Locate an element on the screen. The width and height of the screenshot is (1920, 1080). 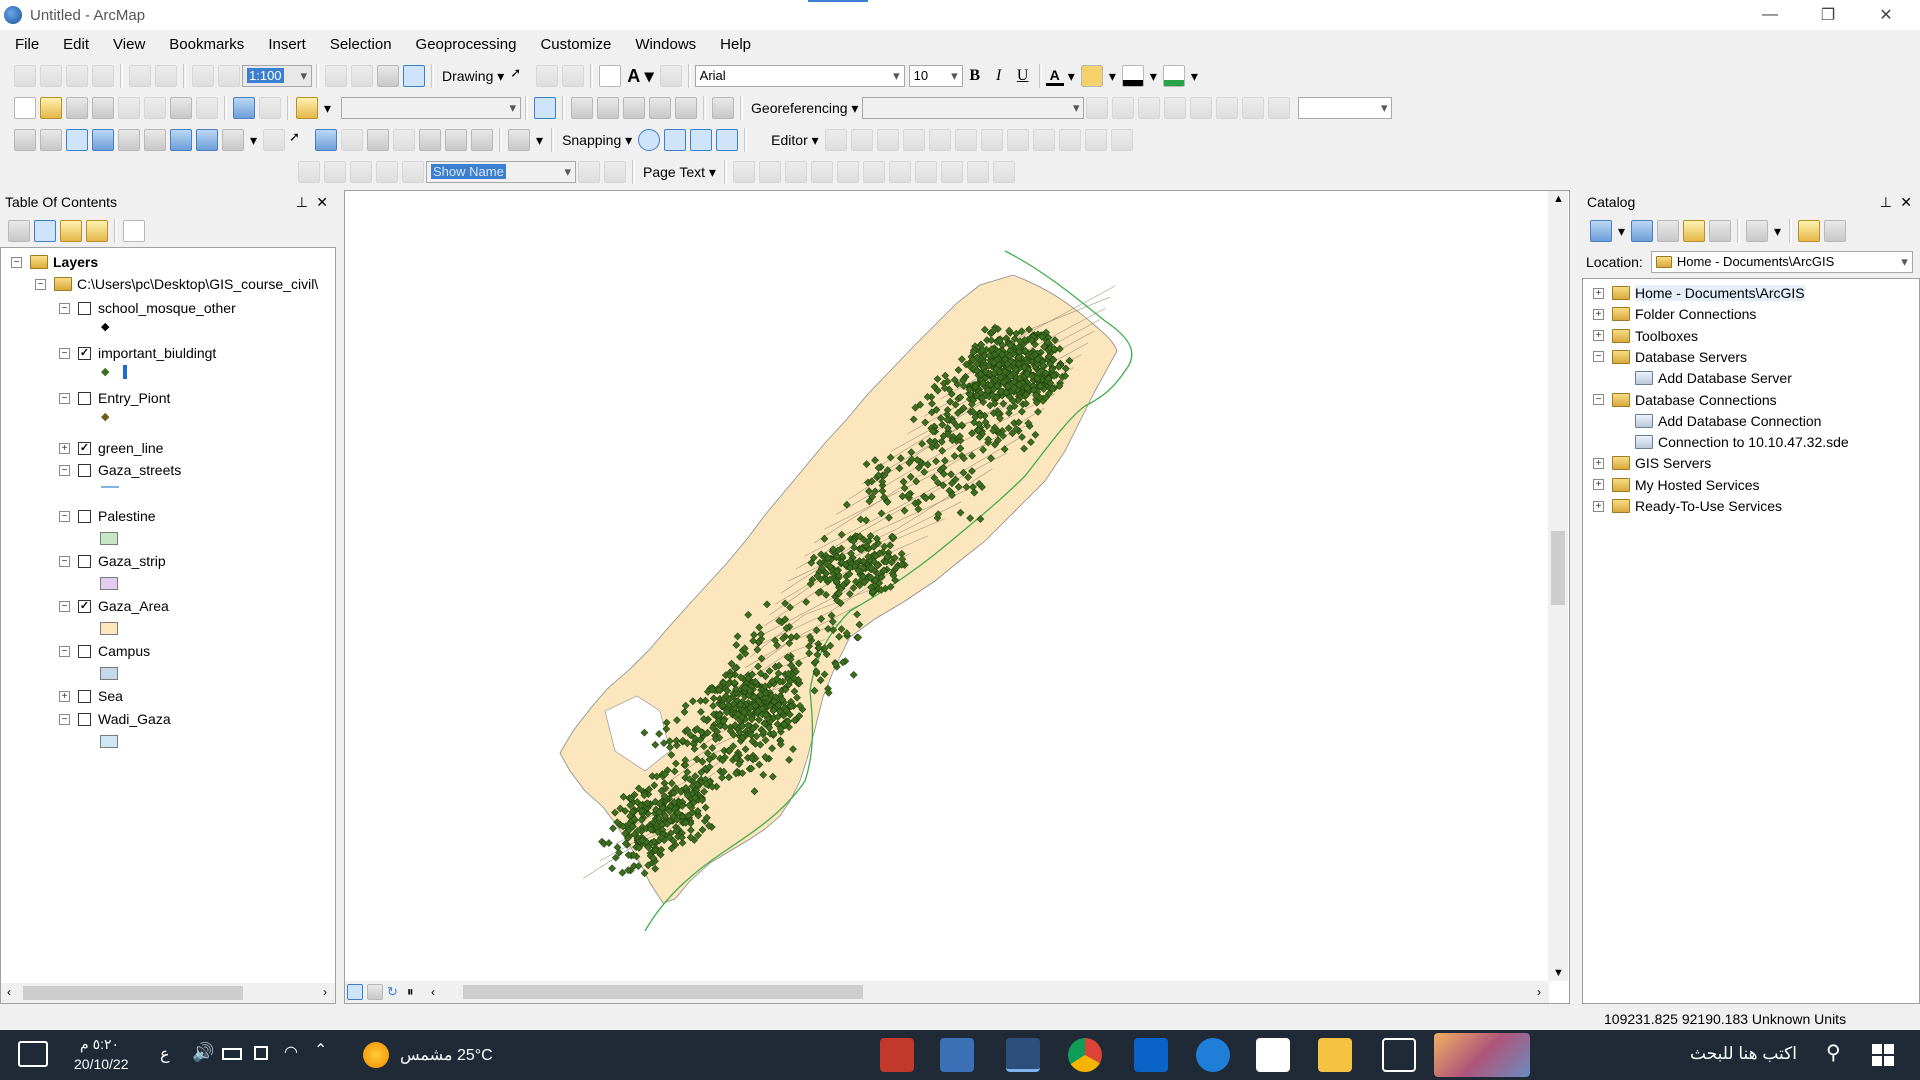
layers-root: − Layers is located at coordinates (54, 262).